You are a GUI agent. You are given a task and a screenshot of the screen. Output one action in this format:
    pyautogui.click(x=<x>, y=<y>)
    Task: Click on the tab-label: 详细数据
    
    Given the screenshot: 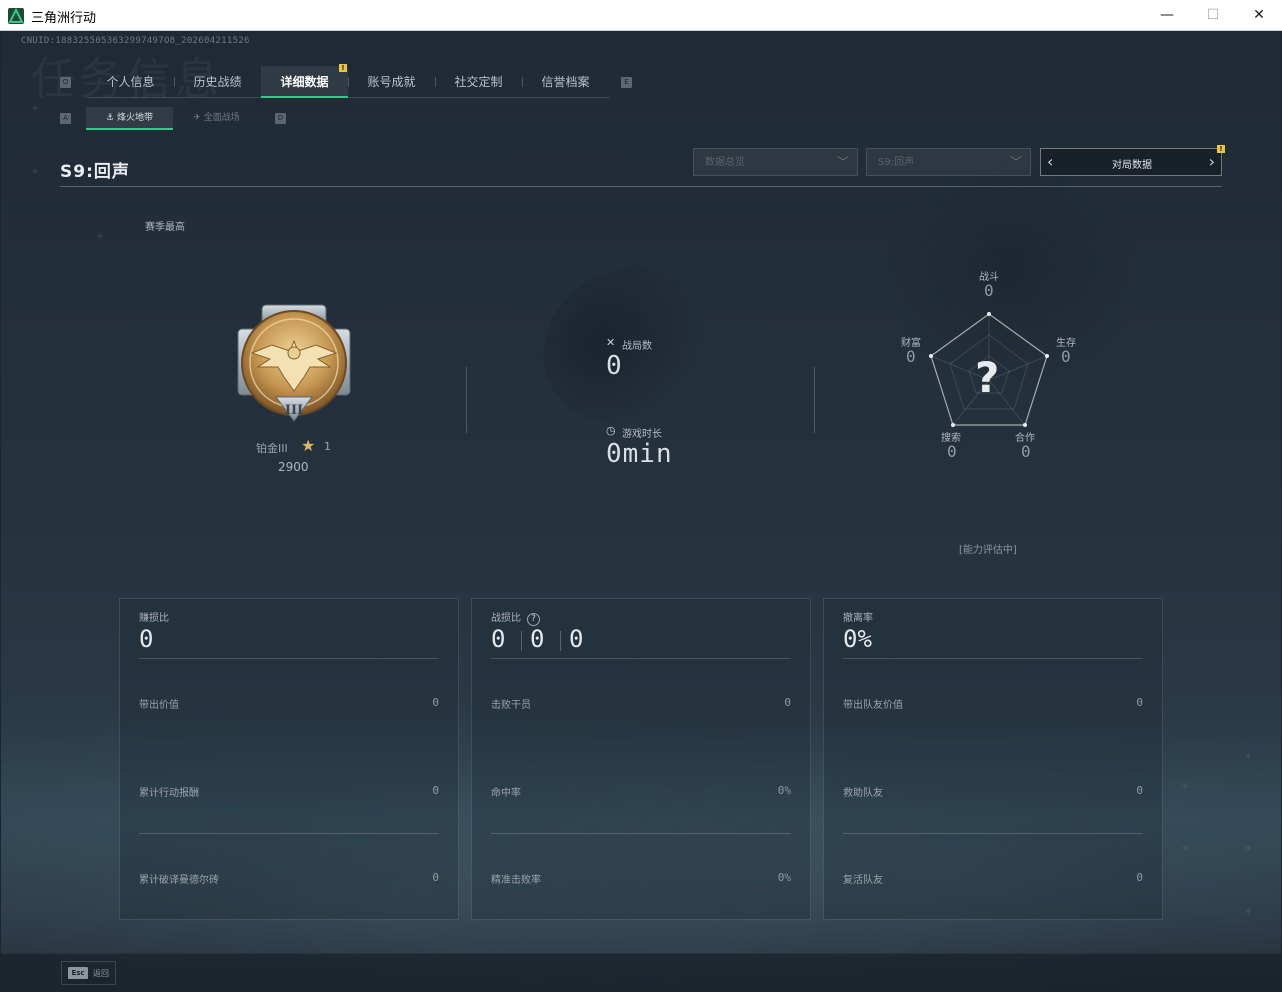 What is the action you would take?
    pyautogui.click(x=304, y=82)
    